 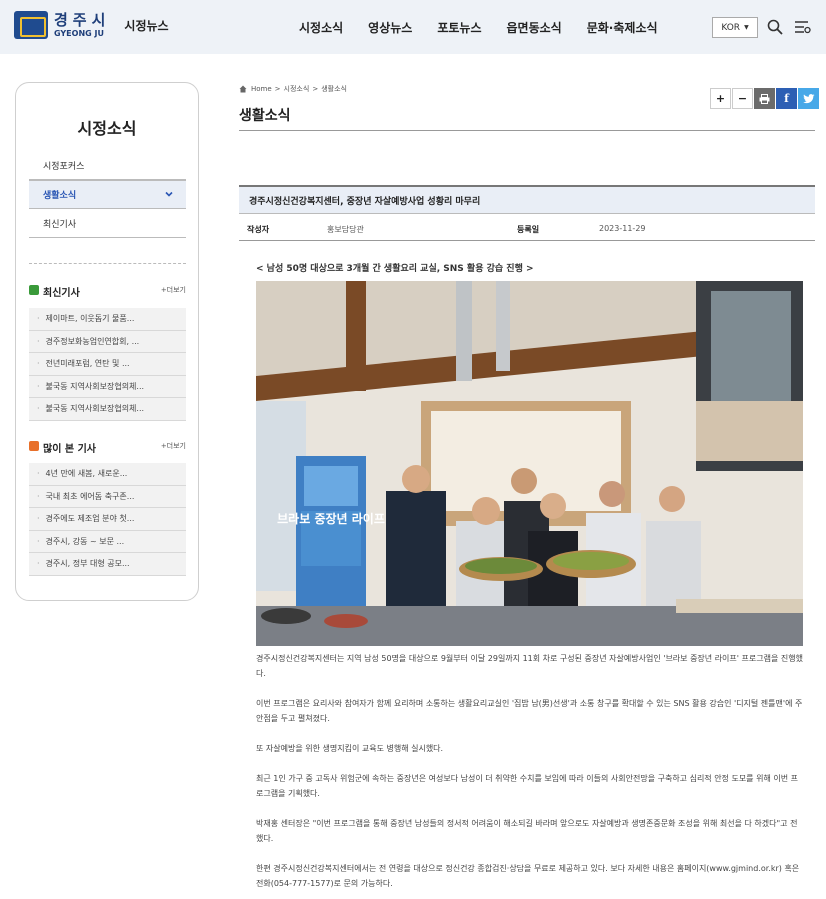 I want to click on popular-news-title: 많이 본 기사, so click(x=69, y=449).